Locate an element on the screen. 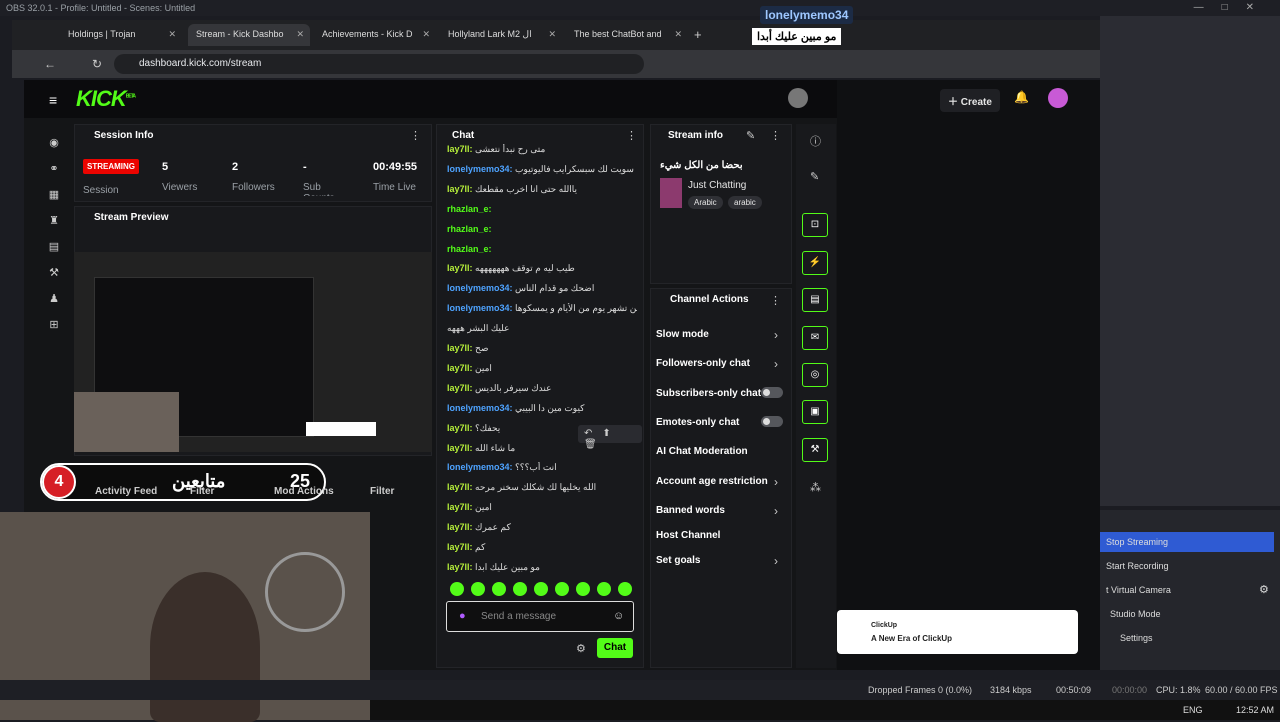 The image size is (1280, 722). avatar is located at coordinates (798, 98).